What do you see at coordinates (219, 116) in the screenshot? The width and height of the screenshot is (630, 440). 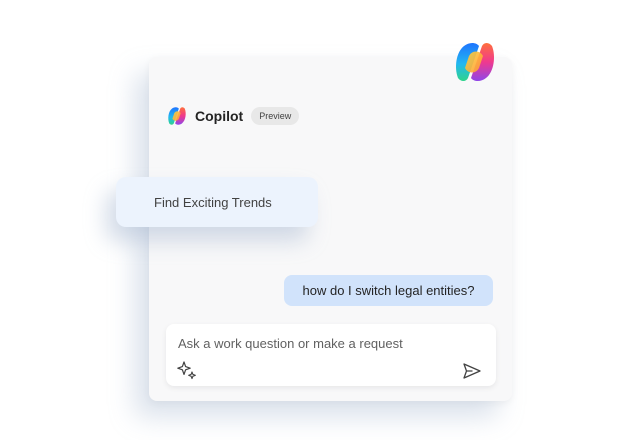 I see `app-title: Copilot` at bounding box center [219, 116].